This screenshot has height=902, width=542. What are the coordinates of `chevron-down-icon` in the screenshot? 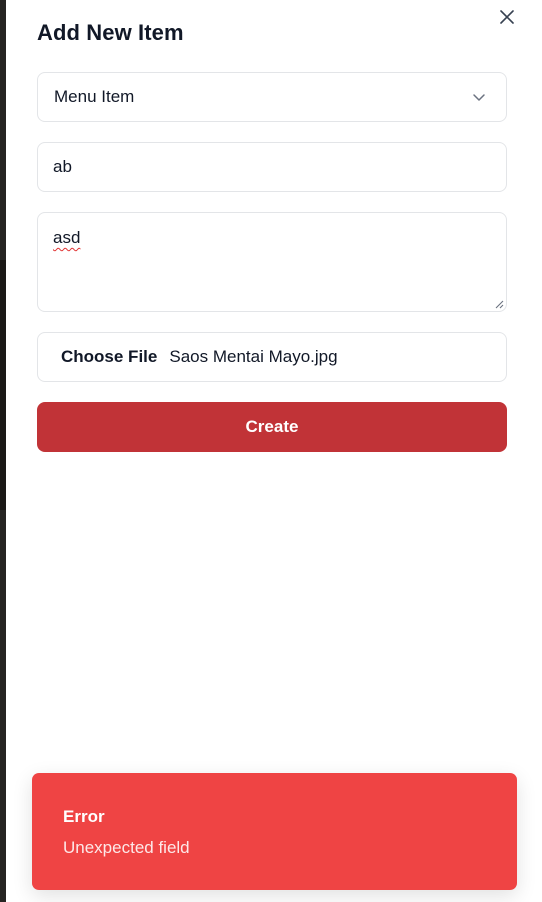 It's located at (479, 97).